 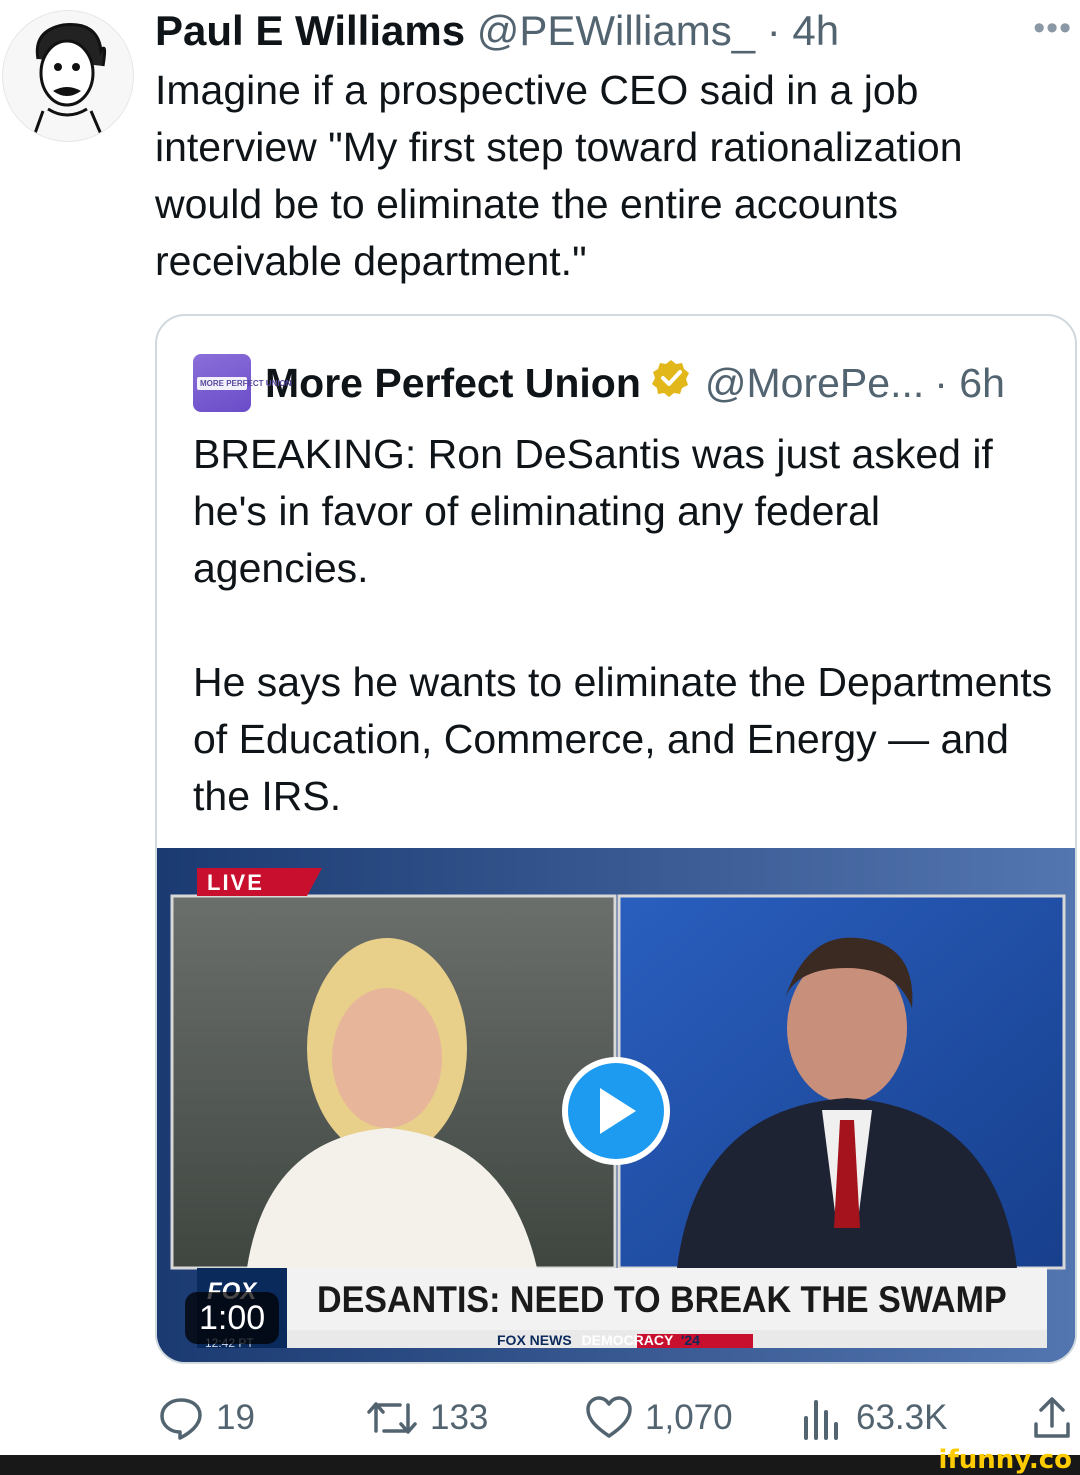 I want to click on play-icon, so click(x=618, y=1111).